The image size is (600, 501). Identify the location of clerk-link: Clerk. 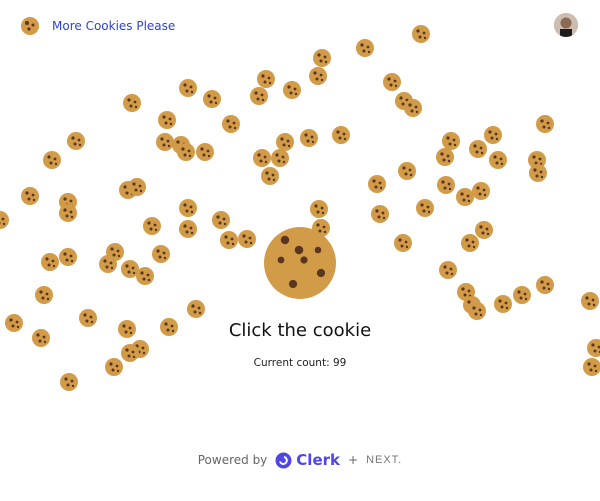
(307, 460).